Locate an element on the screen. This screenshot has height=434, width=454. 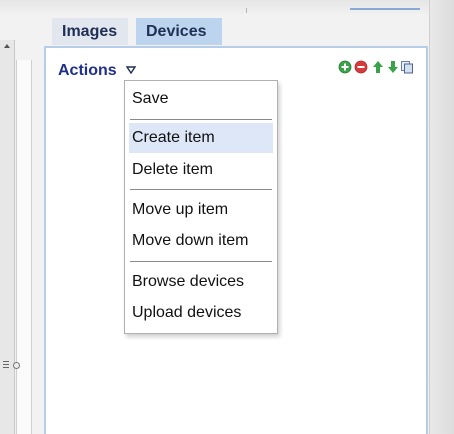
copy-icon is located at coordinates (407, 67).